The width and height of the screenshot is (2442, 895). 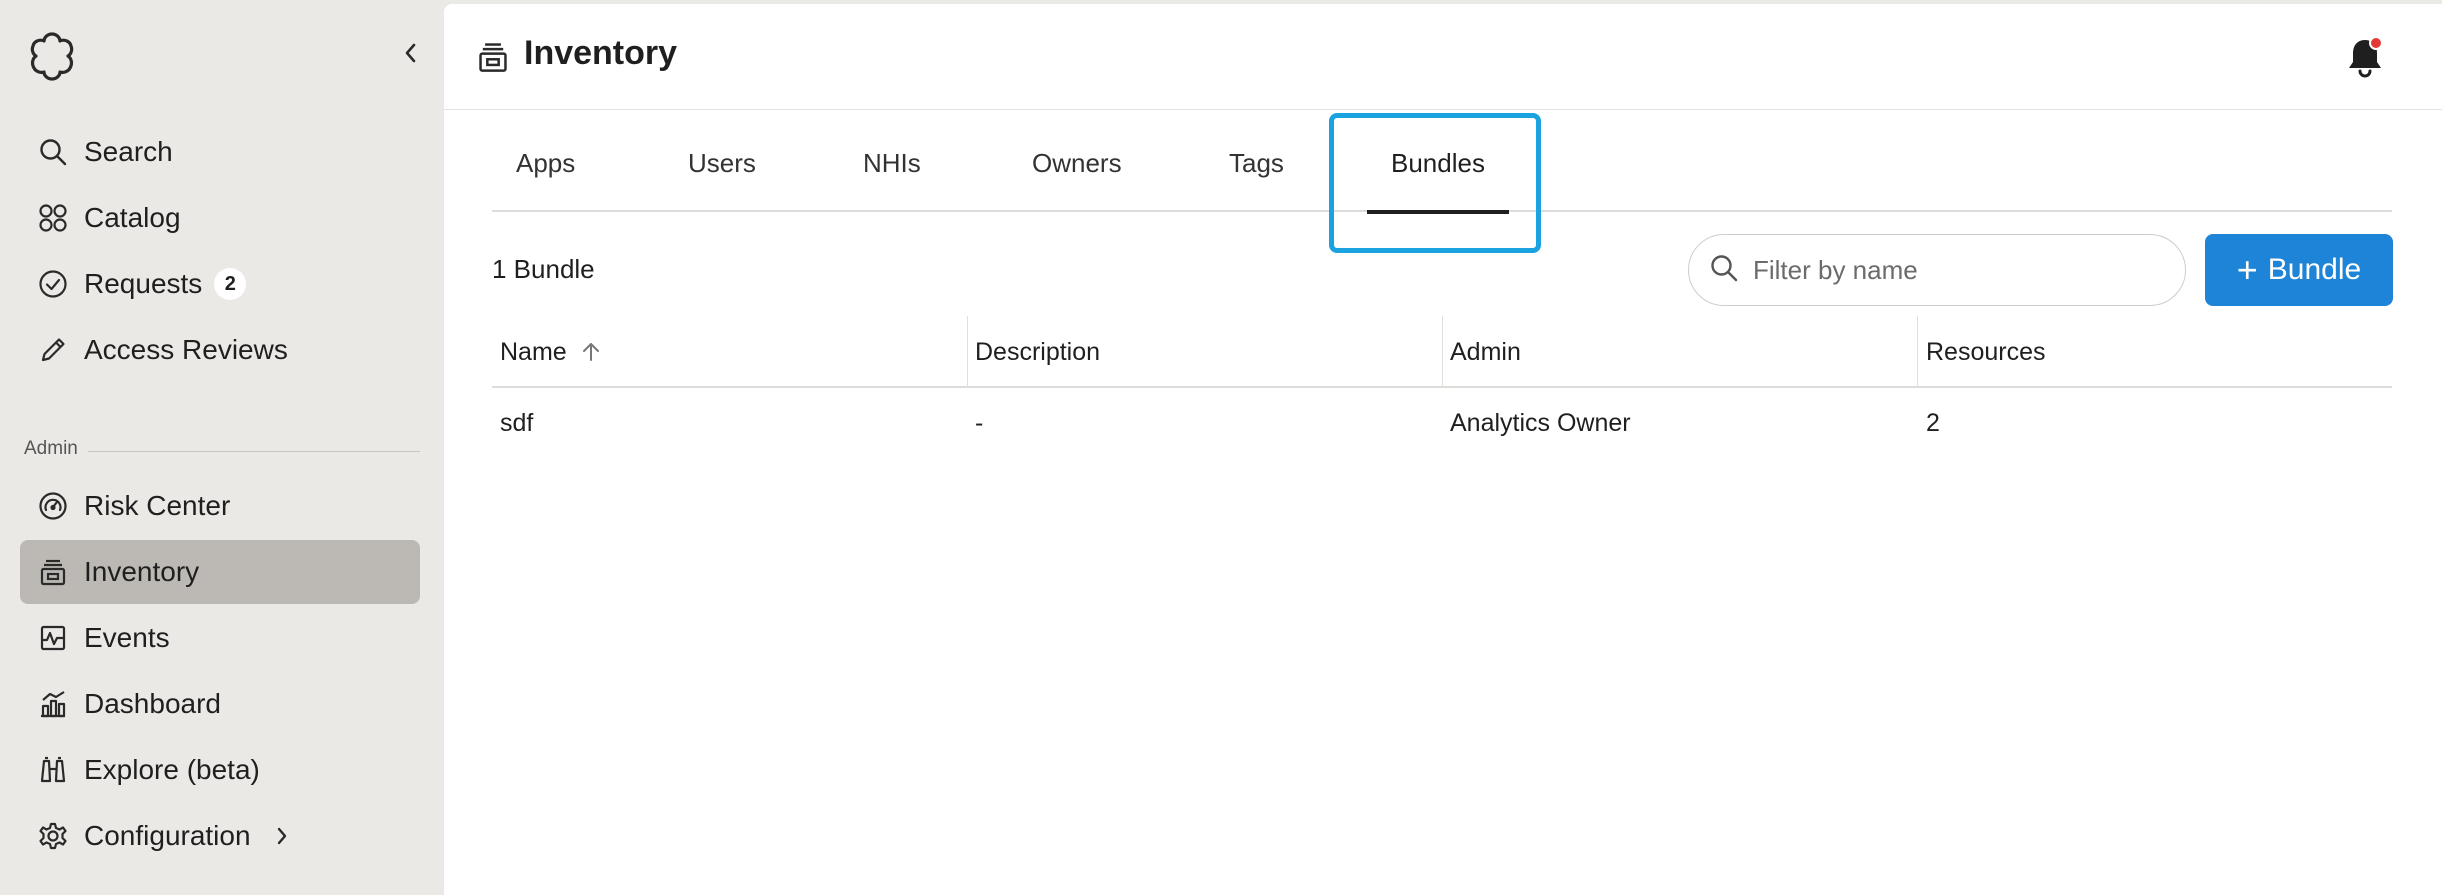 I want to click on sidebar-item-dashboard: Dashboard, so click(x=220, y=704).